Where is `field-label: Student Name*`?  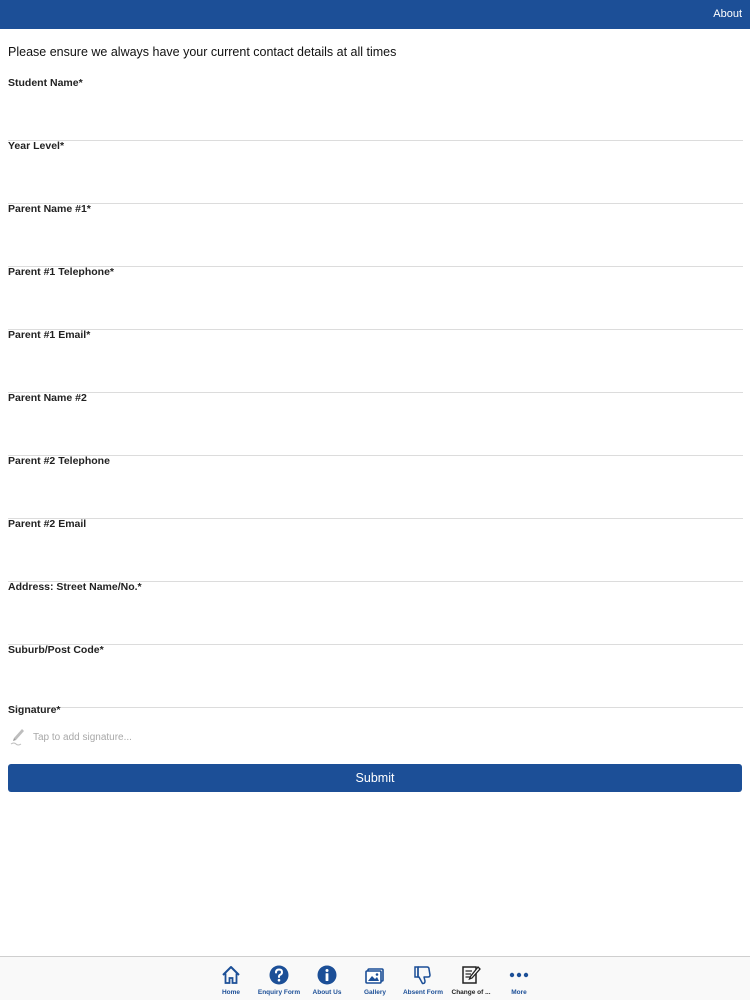
field-label: Student Name* is located at coordinates (45, 83).